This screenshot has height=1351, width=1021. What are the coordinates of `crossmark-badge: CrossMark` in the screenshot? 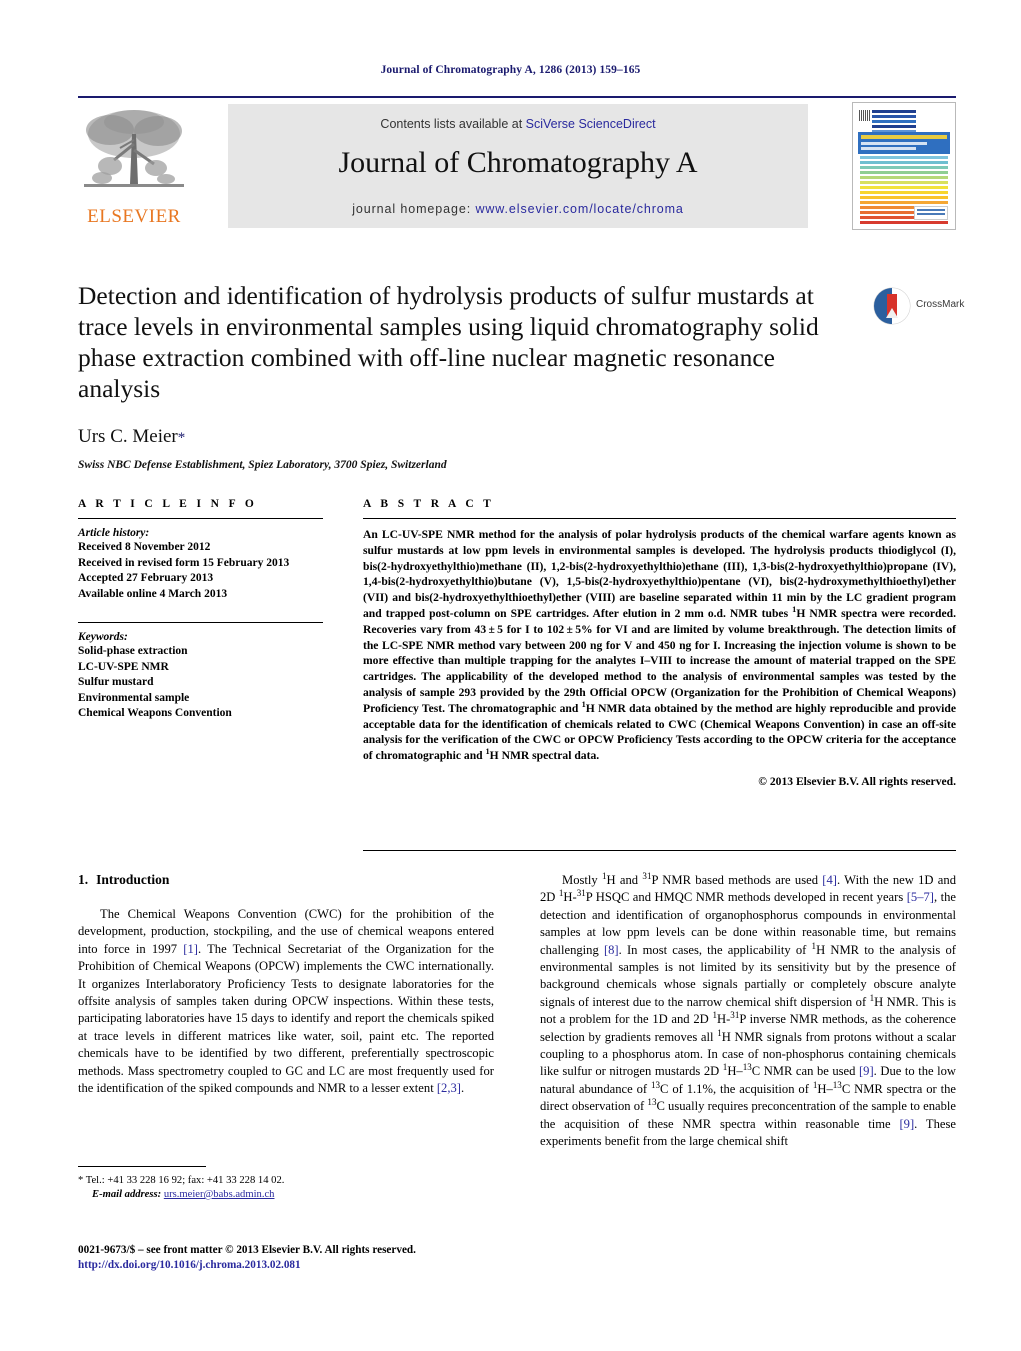 It's located at (918, 307).